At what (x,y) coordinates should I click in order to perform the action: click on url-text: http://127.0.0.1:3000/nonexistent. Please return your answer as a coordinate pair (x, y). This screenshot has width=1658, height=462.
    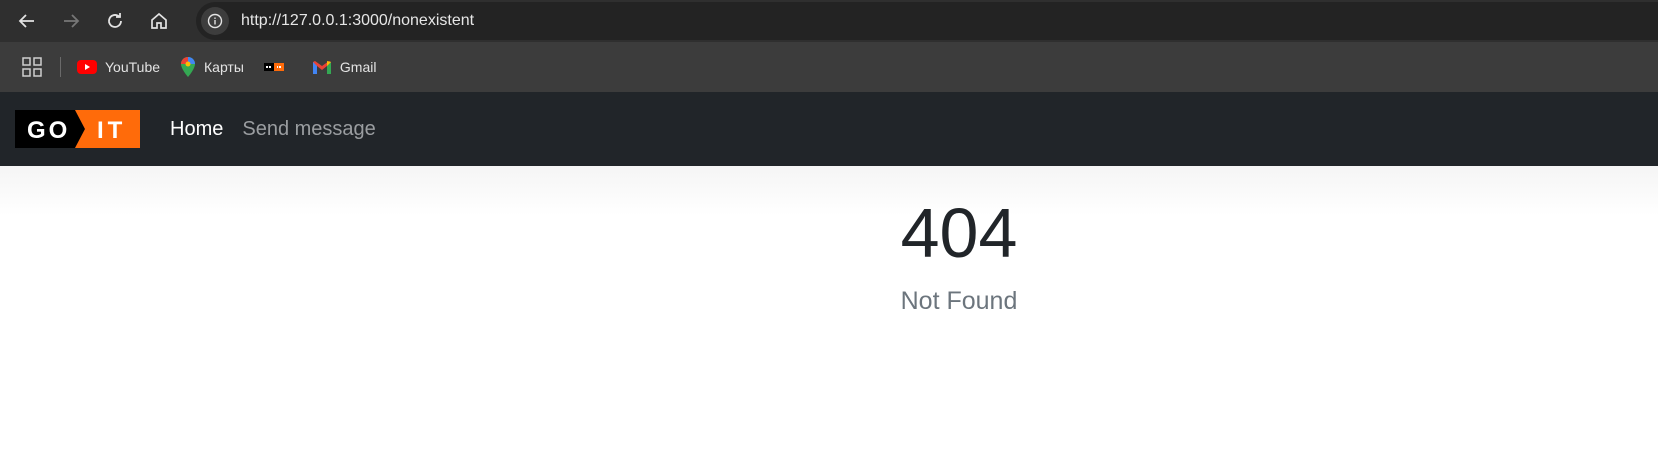
    Looking at the image, I should click on (357, 21).